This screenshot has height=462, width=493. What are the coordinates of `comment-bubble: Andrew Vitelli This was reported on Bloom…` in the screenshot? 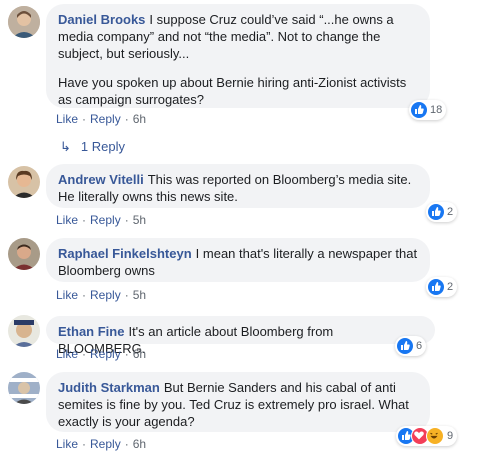 It's located at (238, 186).